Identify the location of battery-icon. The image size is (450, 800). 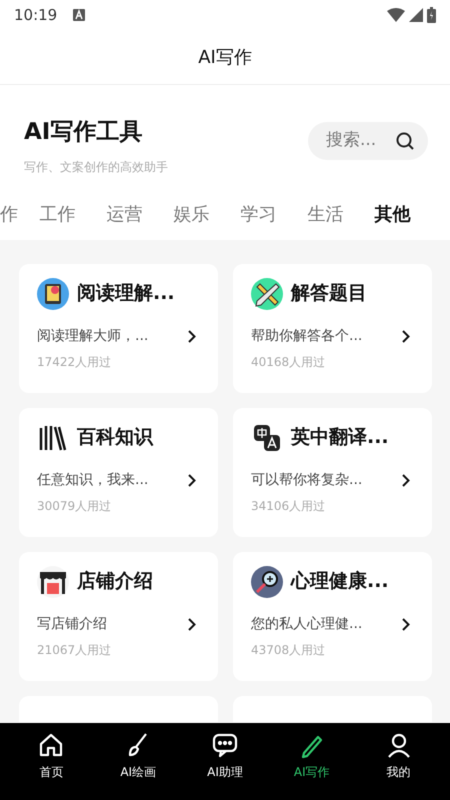
(431, 15).